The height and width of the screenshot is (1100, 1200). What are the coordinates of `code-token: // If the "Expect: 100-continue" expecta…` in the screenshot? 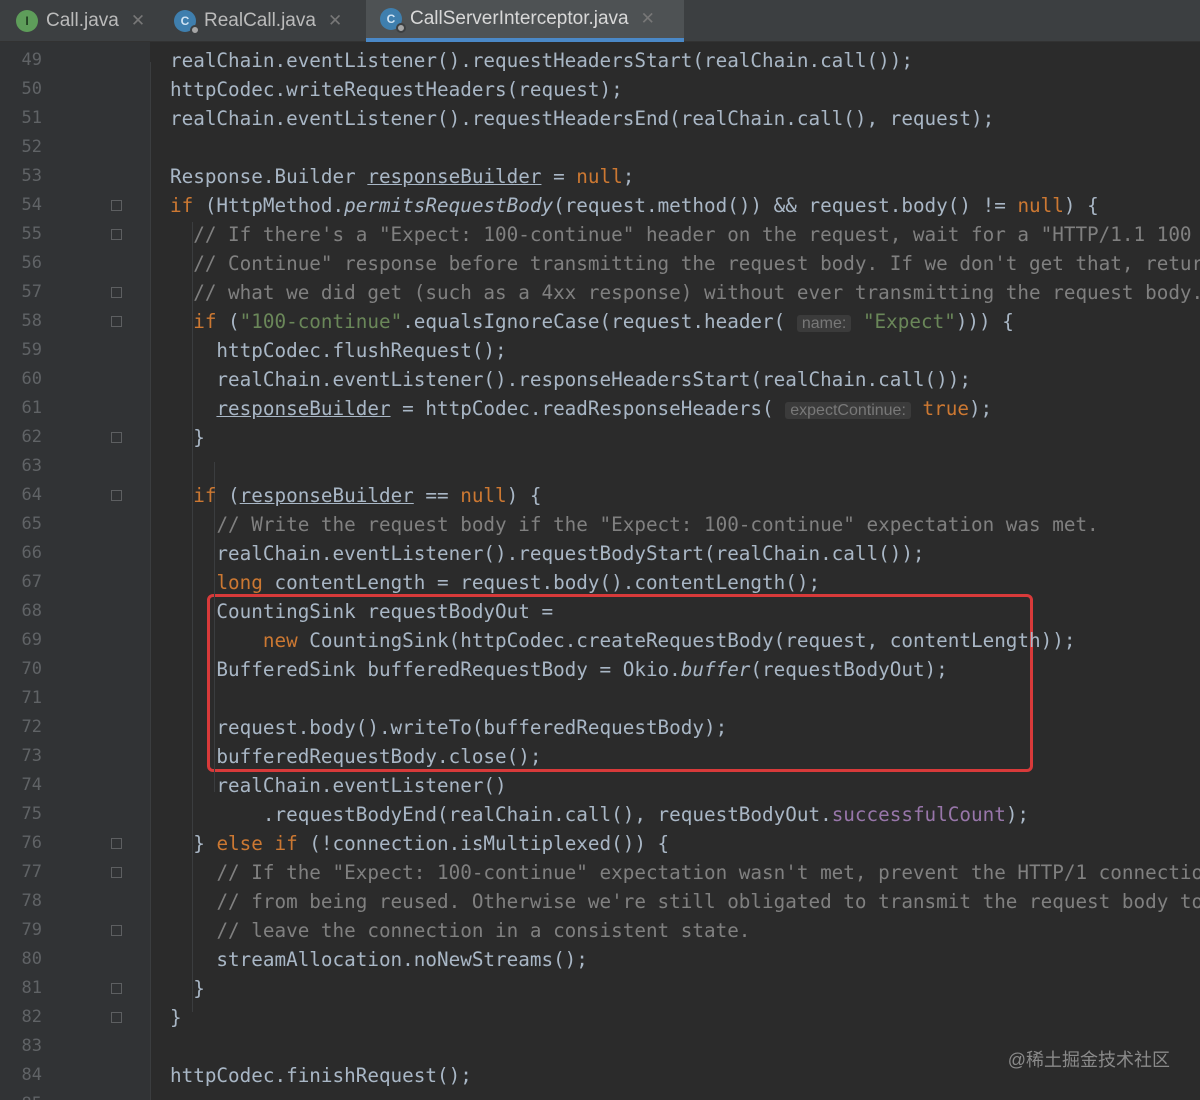 It's located at (708, 872).